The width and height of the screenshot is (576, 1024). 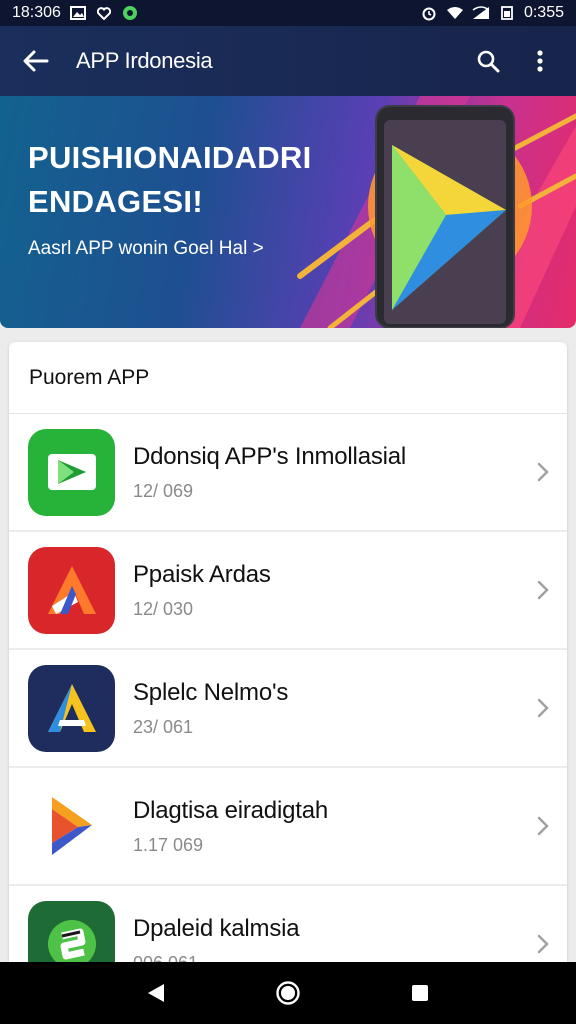 What do you see at coordinates (146, 249) in the screenshot?
I see `banner-subtitle-link: Aasrl APP wonin Goel Hal >` at bounding box center [146, 249].